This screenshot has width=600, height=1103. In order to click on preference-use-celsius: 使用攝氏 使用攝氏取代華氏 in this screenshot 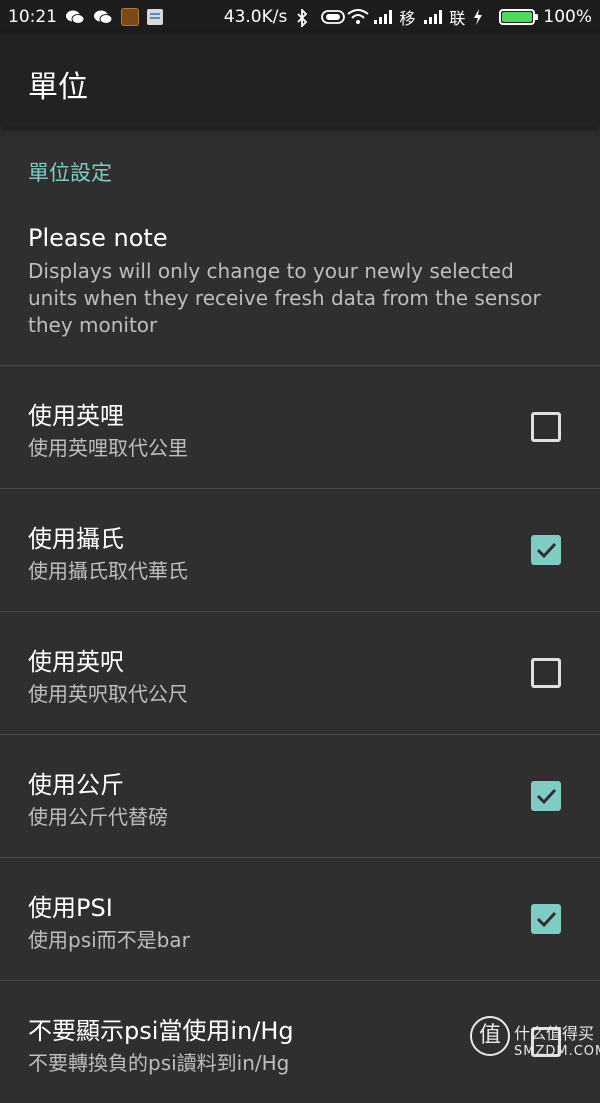, I will do `click(300, 550)`.